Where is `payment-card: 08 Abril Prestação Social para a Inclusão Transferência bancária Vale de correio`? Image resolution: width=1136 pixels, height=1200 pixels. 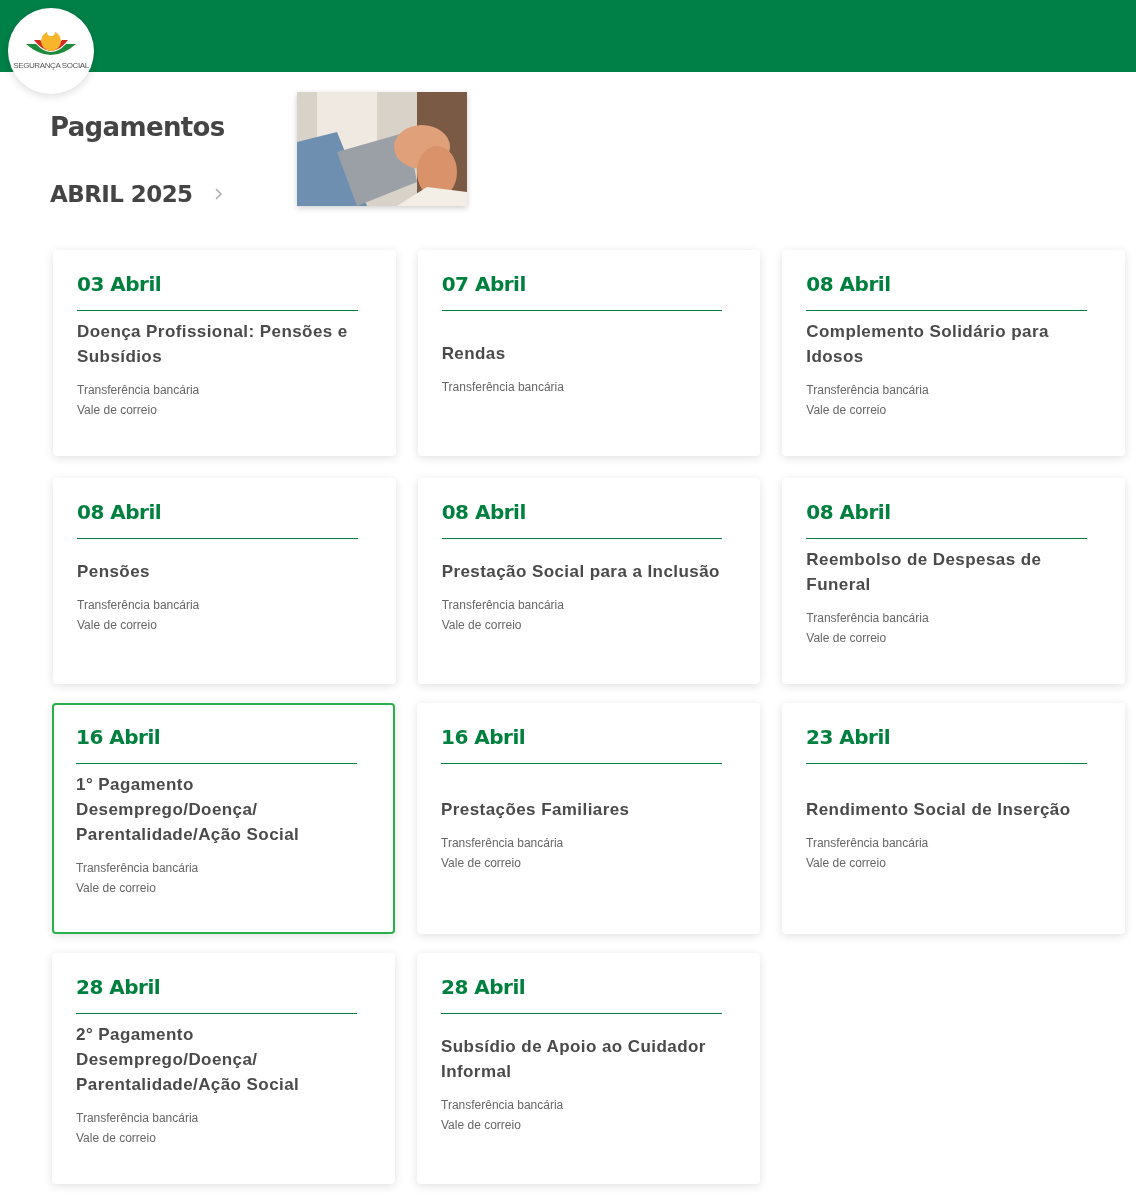
payment-card: 08 Abril Prestação Social para a Inclusão Transferência bancária Vale de correio is located at coordinates (589, 580).